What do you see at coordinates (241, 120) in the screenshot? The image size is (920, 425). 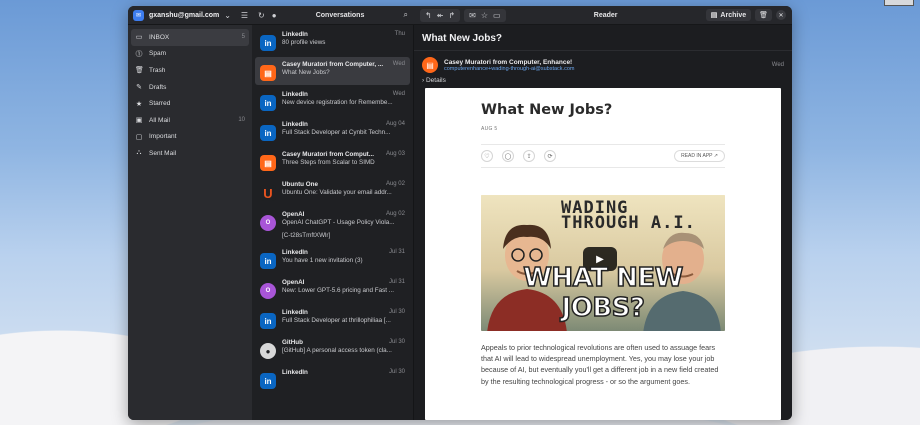 I see `sidebar-item-count: 10` at bounding box center [241, 120].